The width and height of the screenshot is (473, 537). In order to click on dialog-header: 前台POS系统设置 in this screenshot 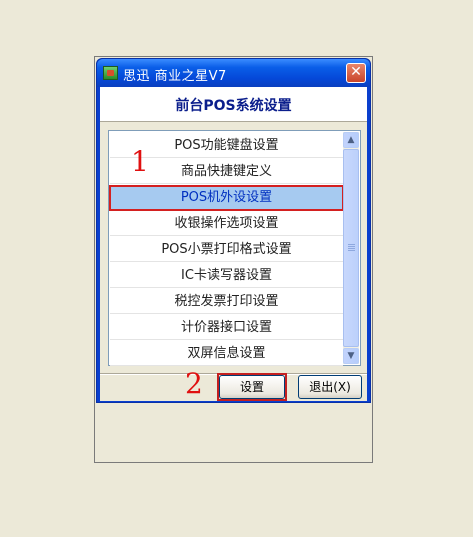, I will do `click(233, 104)`.